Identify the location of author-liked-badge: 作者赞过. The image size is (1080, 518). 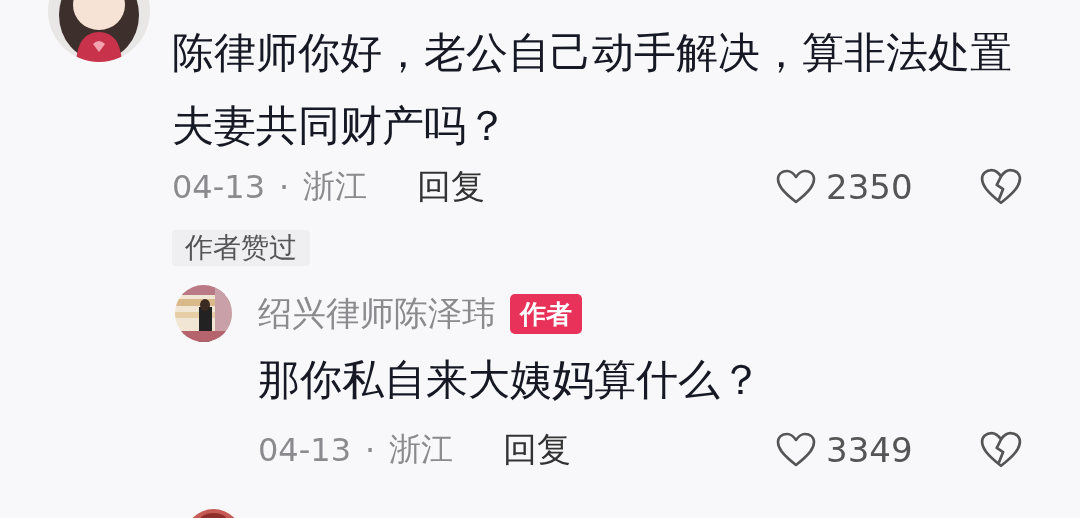
(241, 248).